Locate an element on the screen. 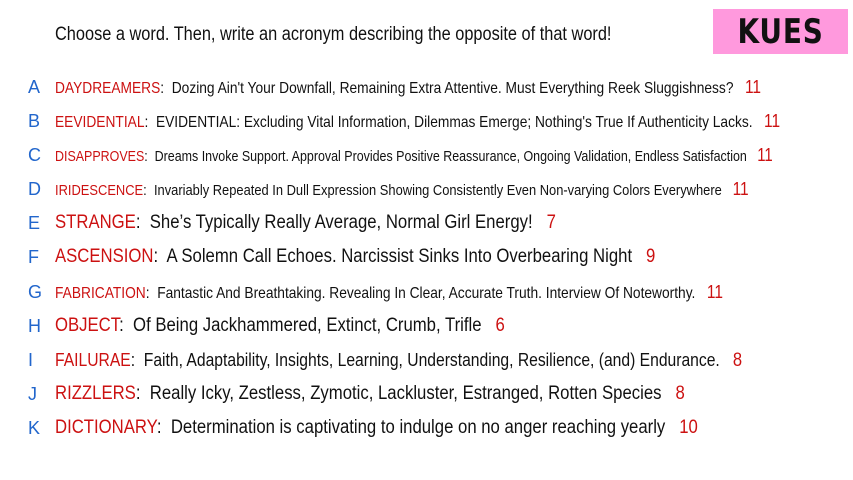  item-letter-count: 7 is located at coordinates (551, 222).